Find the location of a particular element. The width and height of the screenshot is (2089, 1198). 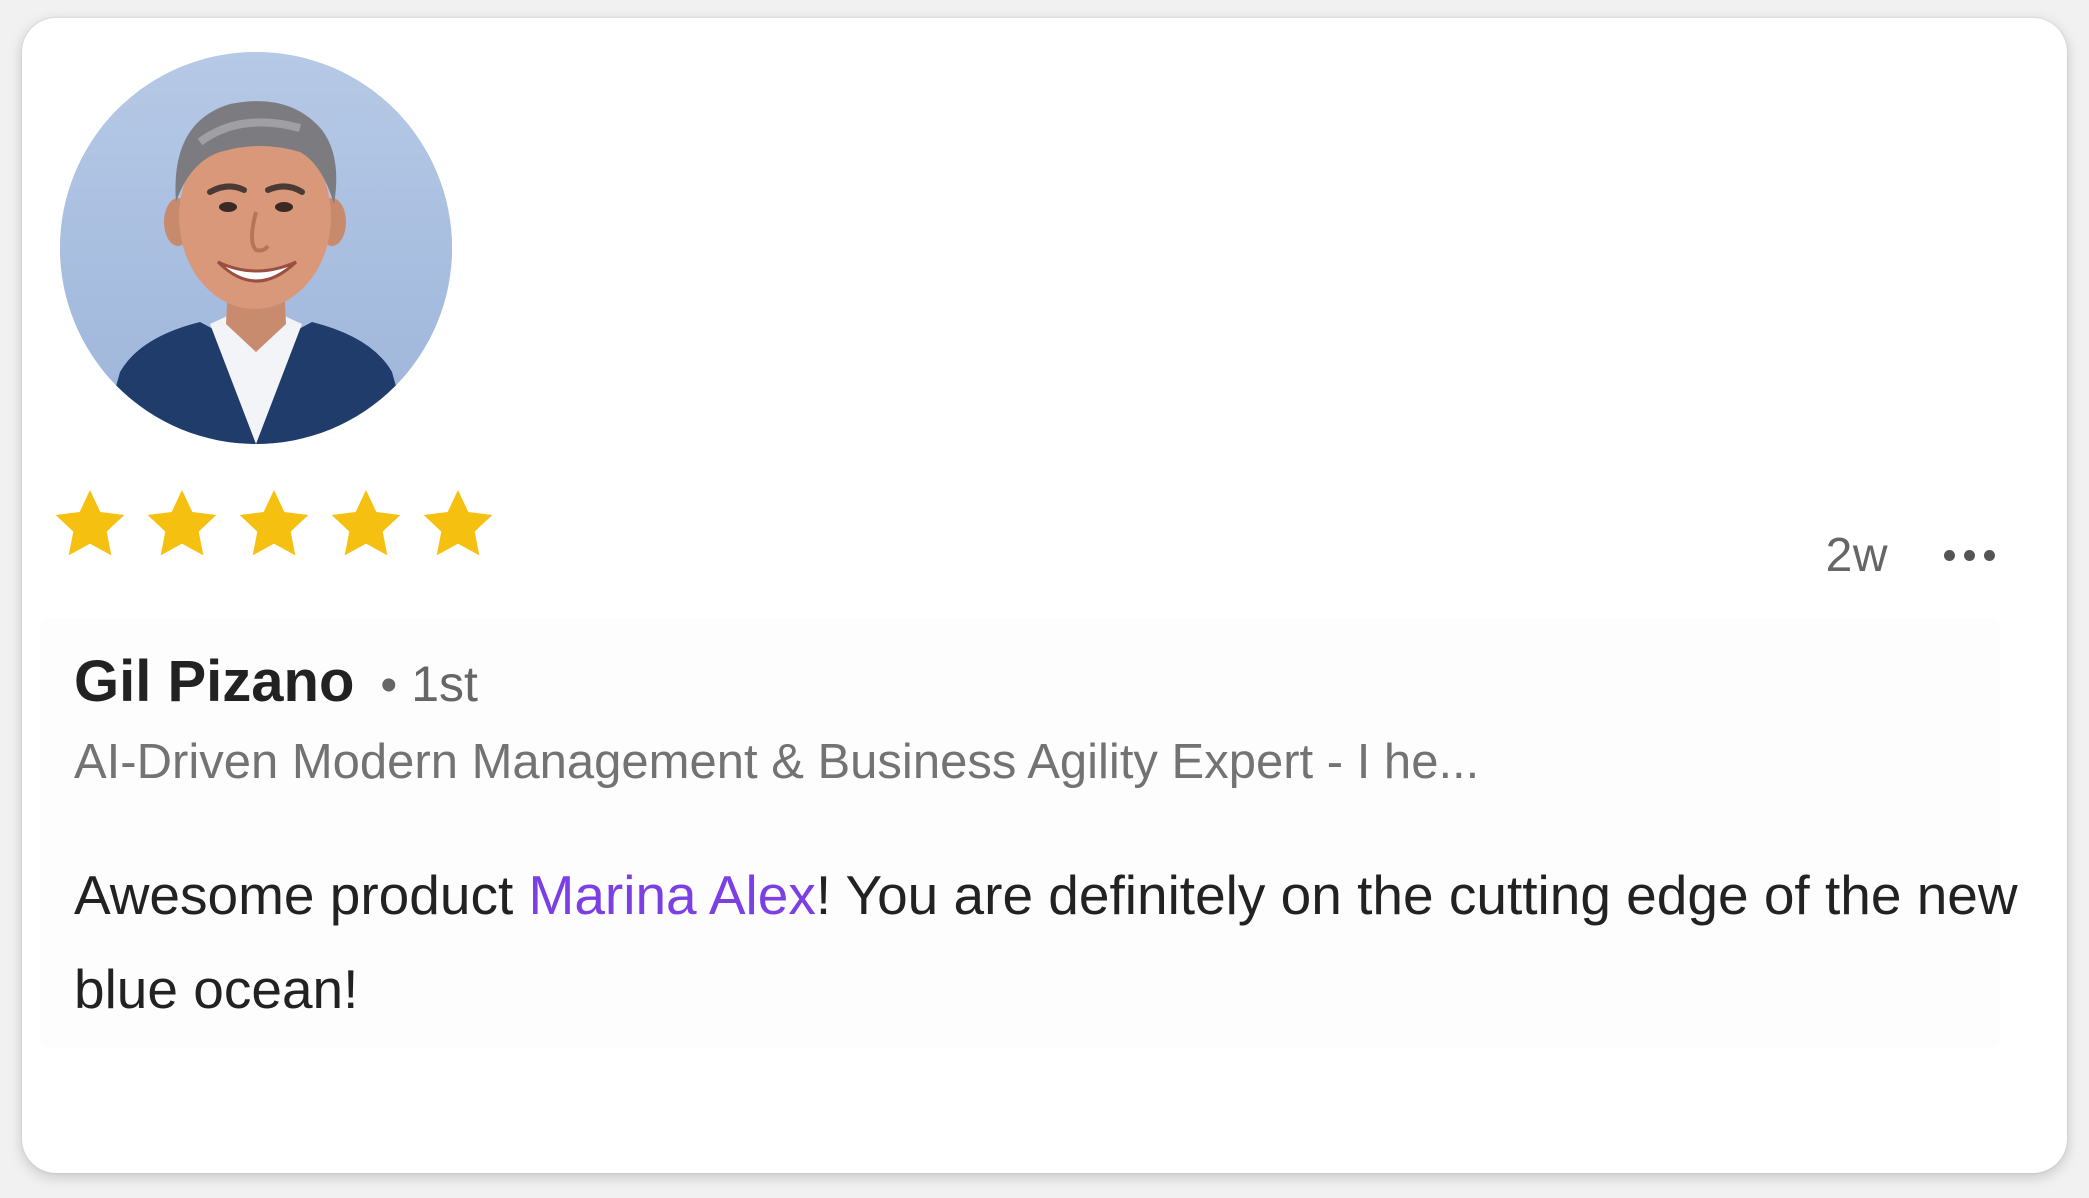

comment-before-mention: Awesome product is located at coordinates (301, 895).